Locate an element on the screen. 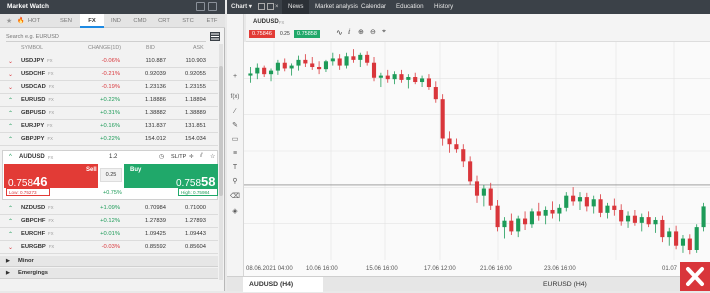 The height and width of the screenshot is (293, 710). nav-education: Education is located at coordinates (410, 7).